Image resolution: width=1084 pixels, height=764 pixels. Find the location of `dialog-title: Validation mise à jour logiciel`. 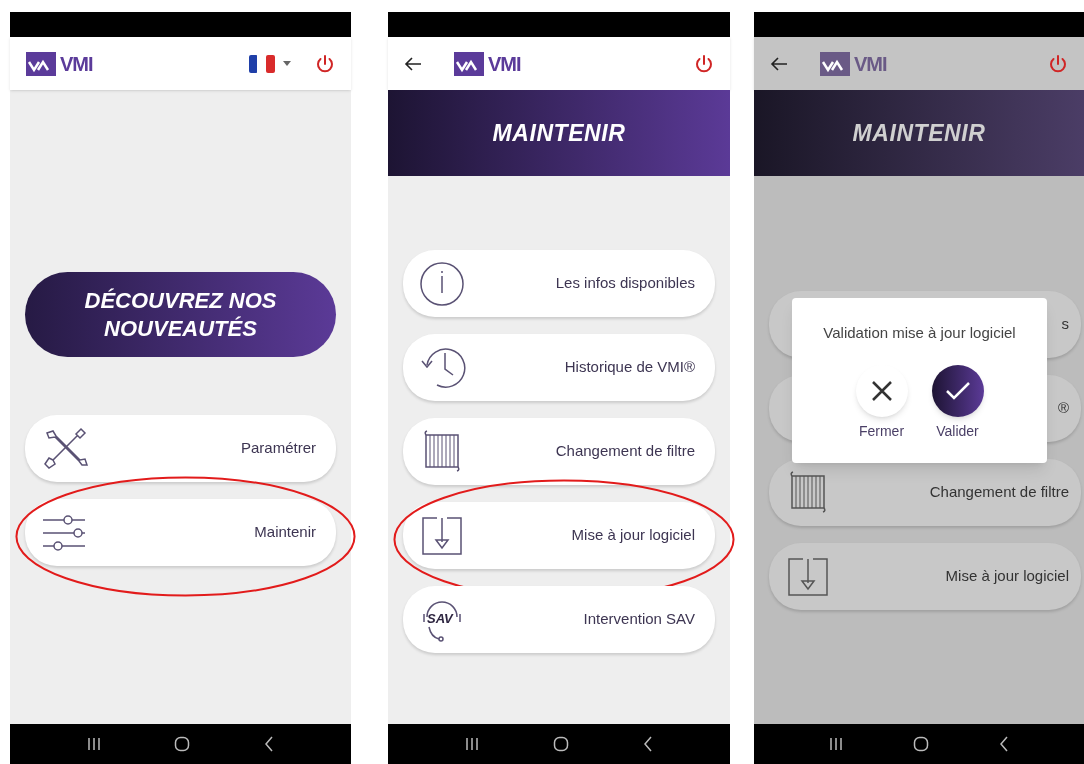

dialog-title: Validation mise à jour logiciel is located at coordinates (919, 333).